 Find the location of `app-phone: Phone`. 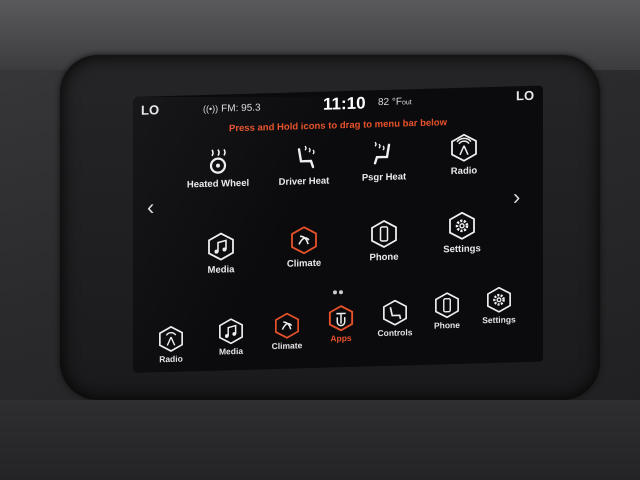

app-phone: Phone is located at coordinates (384, 241).